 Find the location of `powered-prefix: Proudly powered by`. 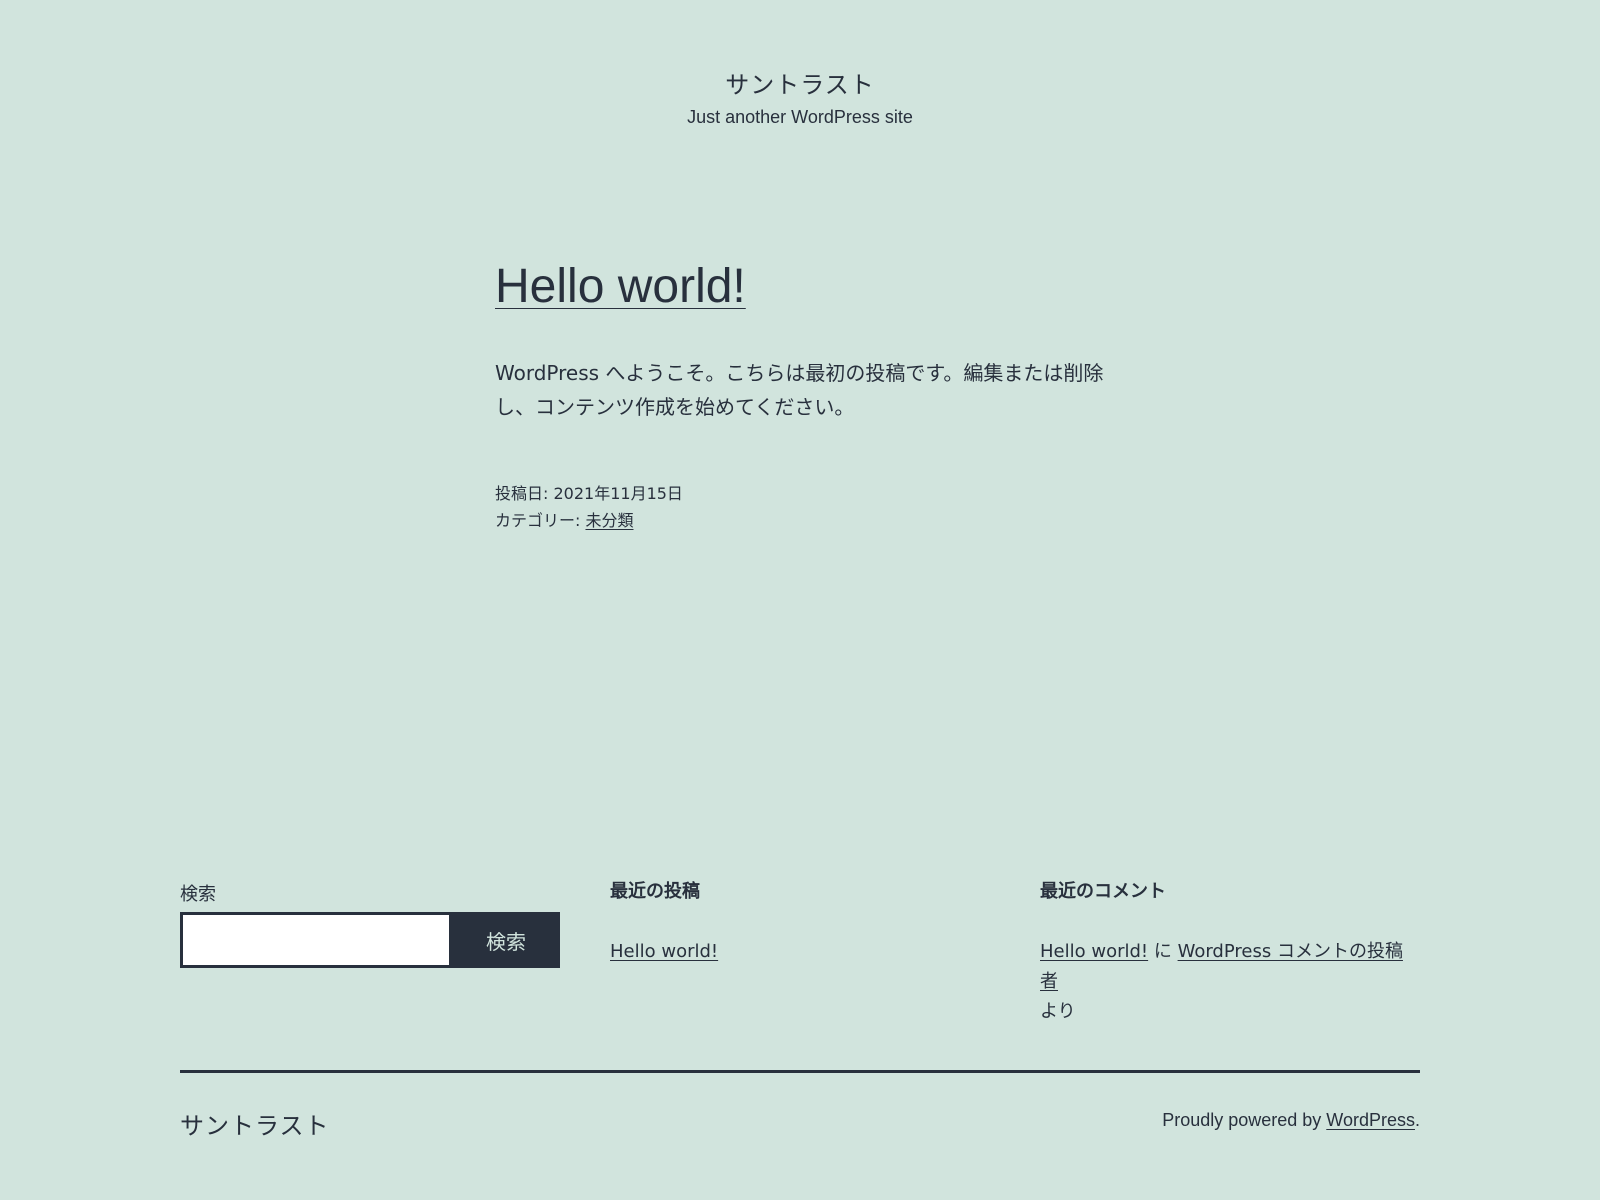

powered-prefix: Proudly powered by is located at coordinates (1244, 1120).